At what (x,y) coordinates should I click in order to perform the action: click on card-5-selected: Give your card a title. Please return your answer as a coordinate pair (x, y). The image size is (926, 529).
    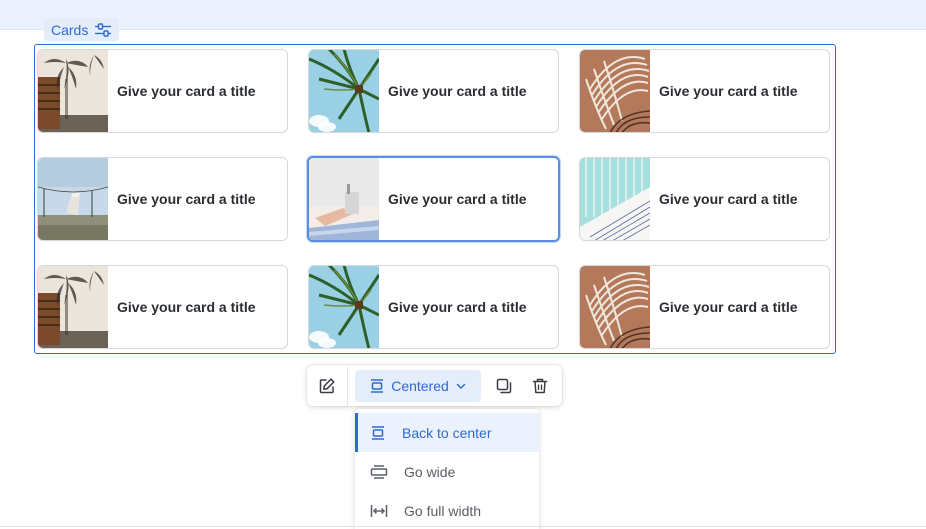
    Looking at the image, I should click on (433, 199).